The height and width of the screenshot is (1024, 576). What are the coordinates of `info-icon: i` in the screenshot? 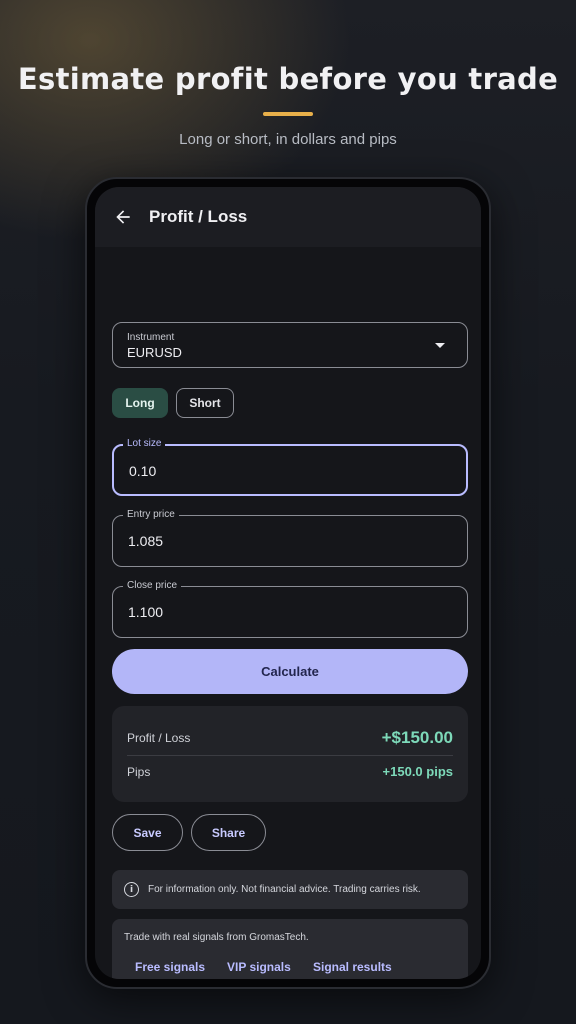 It's located at (131, 889).